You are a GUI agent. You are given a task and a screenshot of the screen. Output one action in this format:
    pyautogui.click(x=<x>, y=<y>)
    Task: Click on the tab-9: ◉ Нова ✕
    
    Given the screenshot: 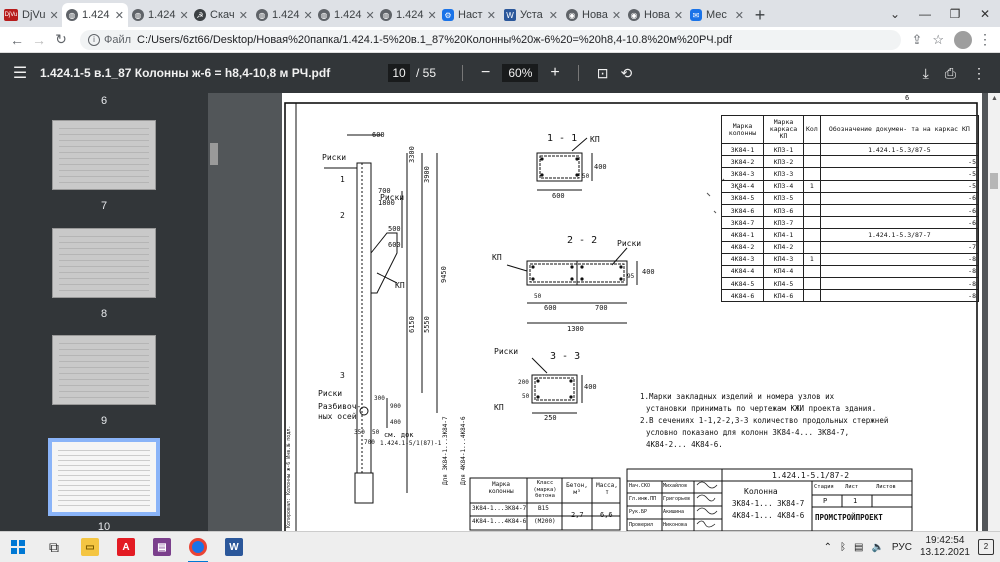 What is the action you would take?
    pyautogui.click(x=593, y=15)
    